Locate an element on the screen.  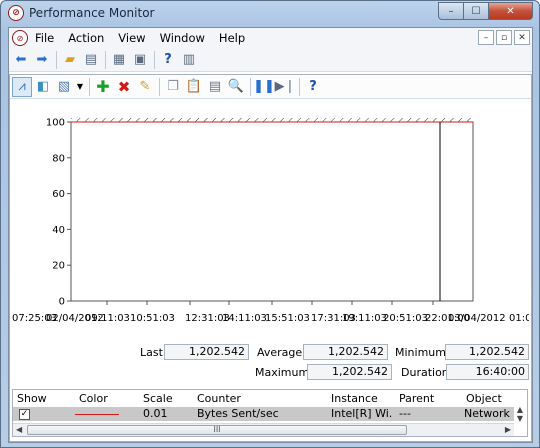
minimum-value: 1,202.542 is located at coordinates (487, 352).